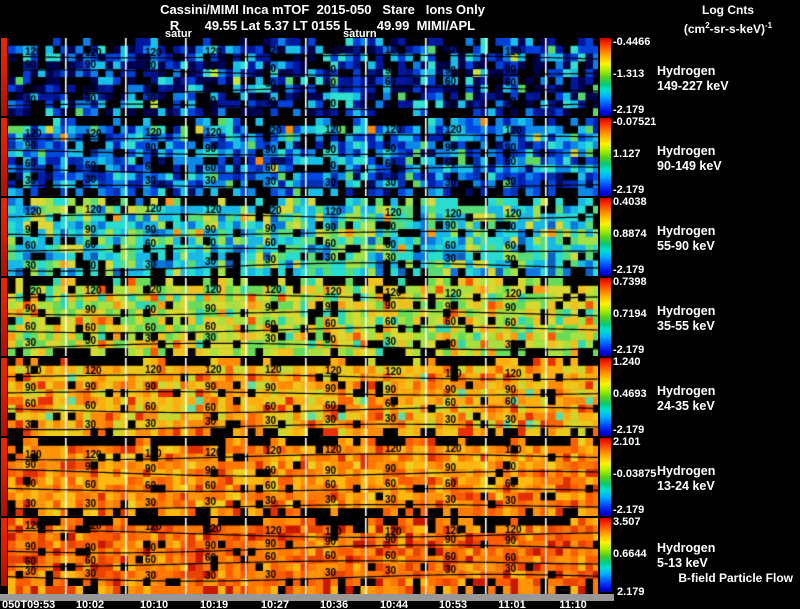  Describe the element at coordinates (627, 362) in the screenshot. I see `colorbar-max-label: 1.240` at that location.